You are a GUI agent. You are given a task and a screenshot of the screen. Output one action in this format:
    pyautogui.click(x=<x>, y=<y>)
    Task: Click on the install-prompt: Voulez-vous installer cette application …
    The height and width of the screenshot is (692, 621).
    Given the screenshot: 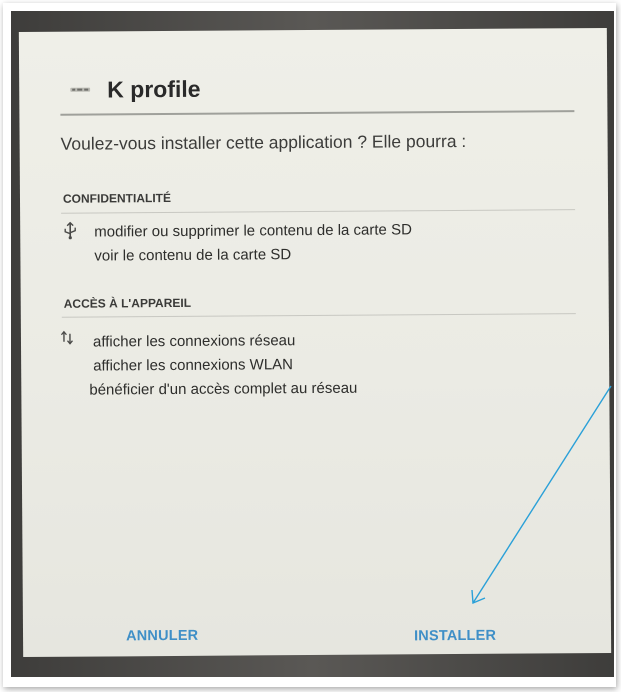 What is the action you would take?
    pyautogui.click(x=263, y=142)
    